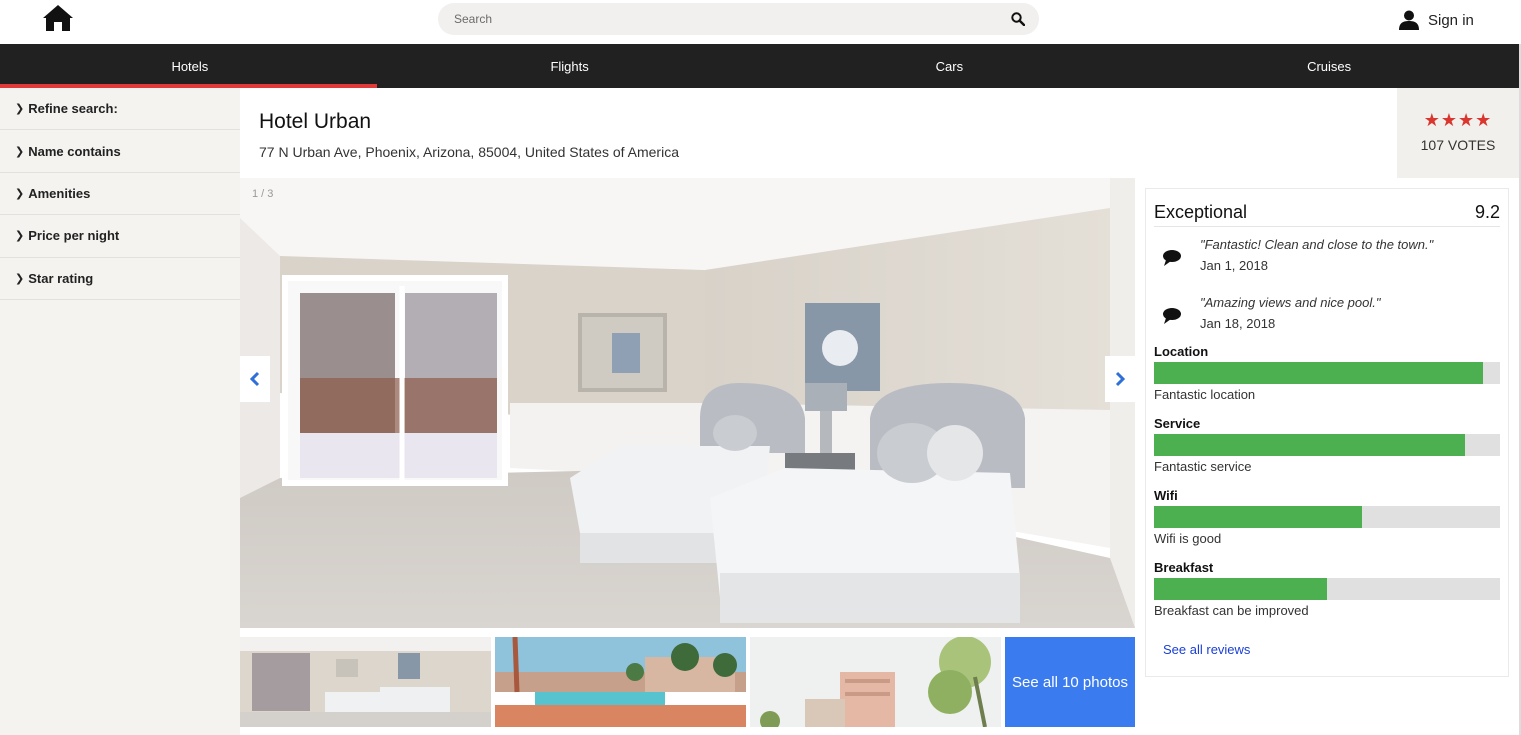 The width and height of the screenshot is (1521, 735). I want to click on prev-photo-button, so click(255, 379).